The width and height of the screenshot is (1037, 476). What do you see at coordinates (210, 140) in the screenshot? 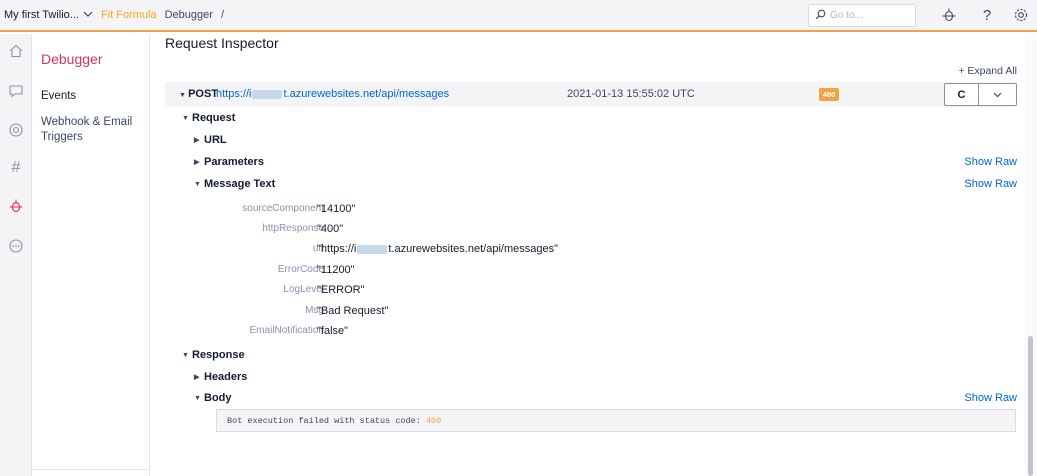
I see `section-url: ▶ URL` at bounding box center [210, 140].